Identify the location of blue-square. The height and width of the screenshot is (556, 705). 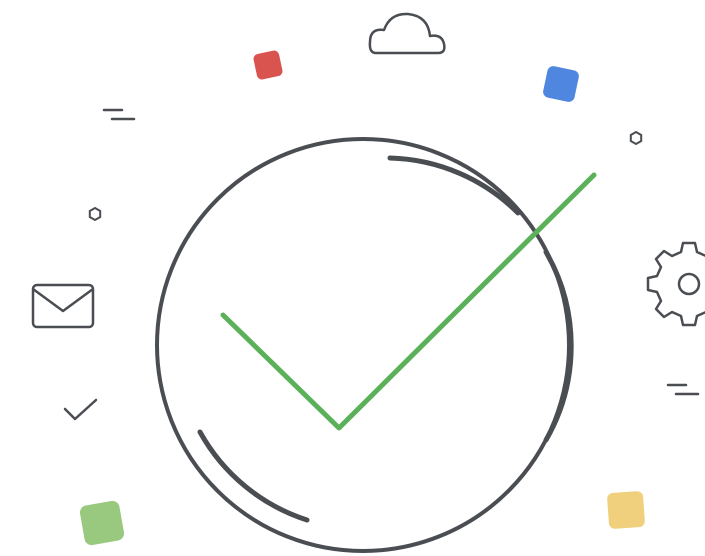
(561, 84).